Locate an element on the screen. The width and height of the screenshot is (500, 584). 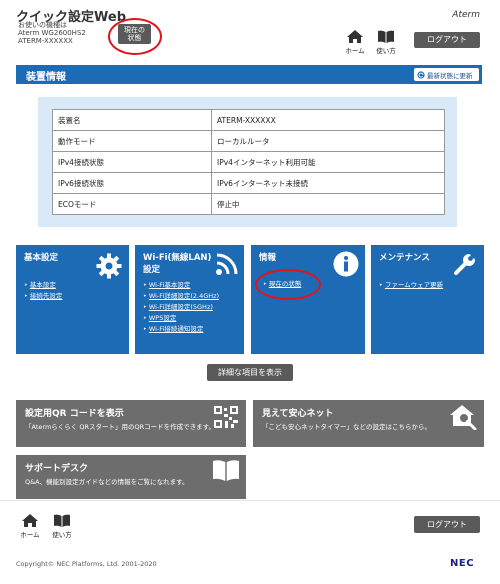
table-row: 装置名 ATERM-XXXXXX is located at coordinates (248, 120).